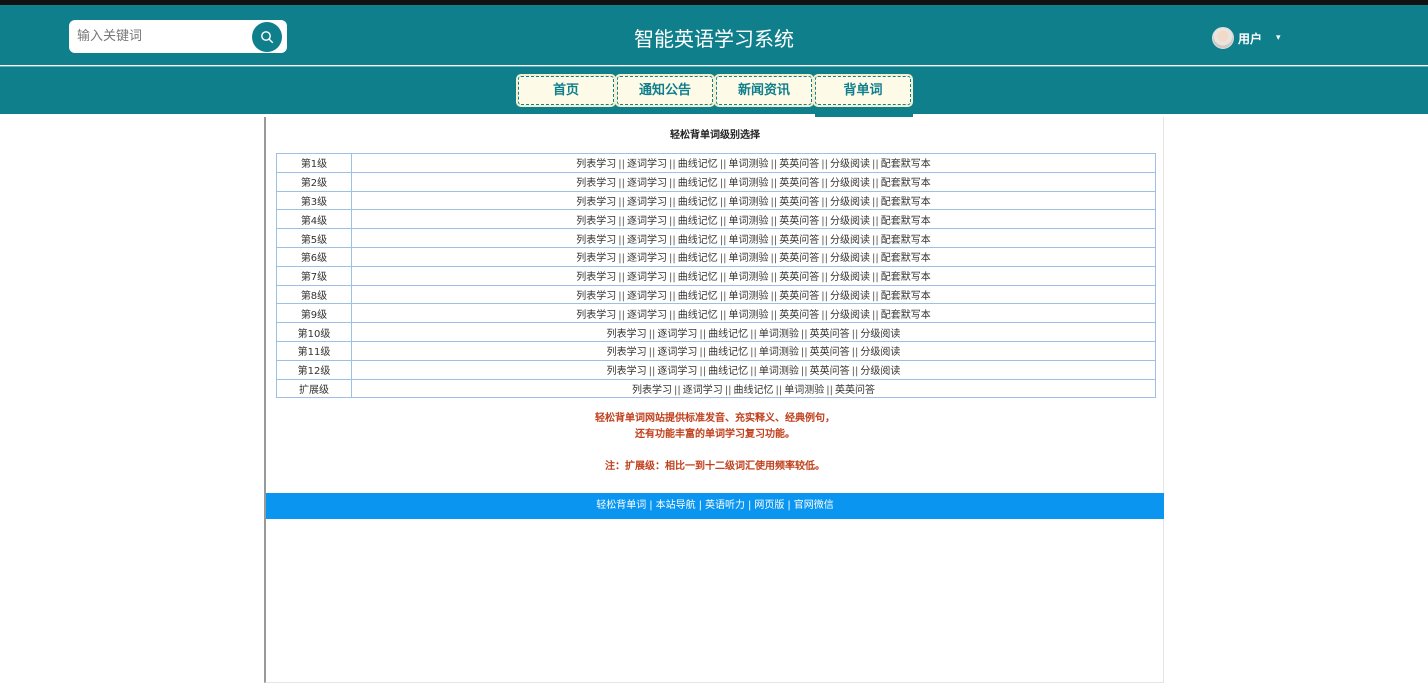  What do you see at coordinates (725, 505) in the screenshot?
I see `footer-link: 英语听力` at bounding box center [725, 505].